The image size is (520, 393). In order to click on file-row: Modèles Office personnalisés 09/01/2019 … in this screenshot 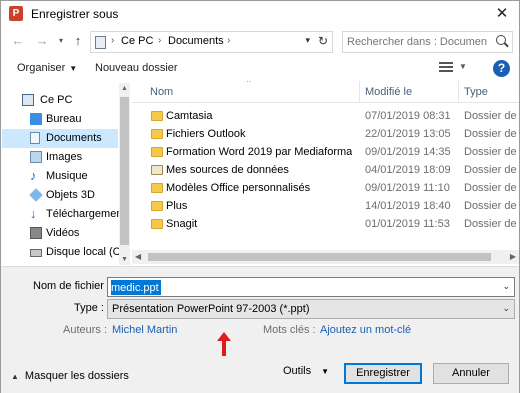, I will do `click(325, 188)`.